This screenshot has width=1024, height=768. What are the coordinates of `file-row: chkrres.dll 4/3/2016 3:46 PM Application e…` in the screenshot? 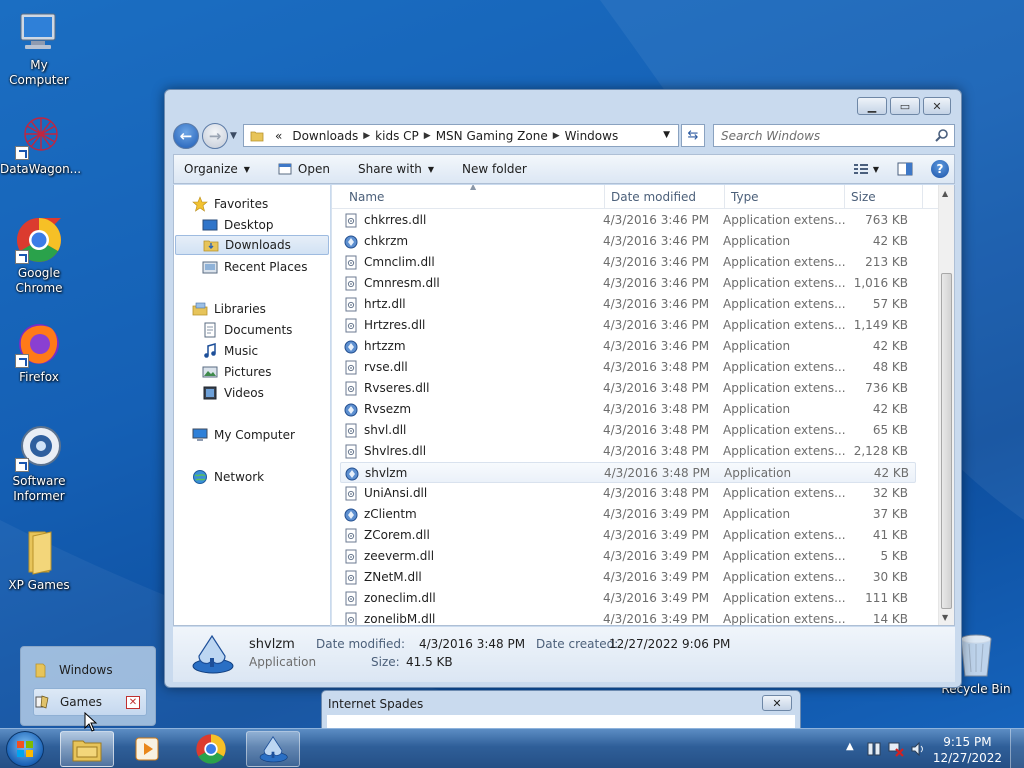 It's located at (628, 220).